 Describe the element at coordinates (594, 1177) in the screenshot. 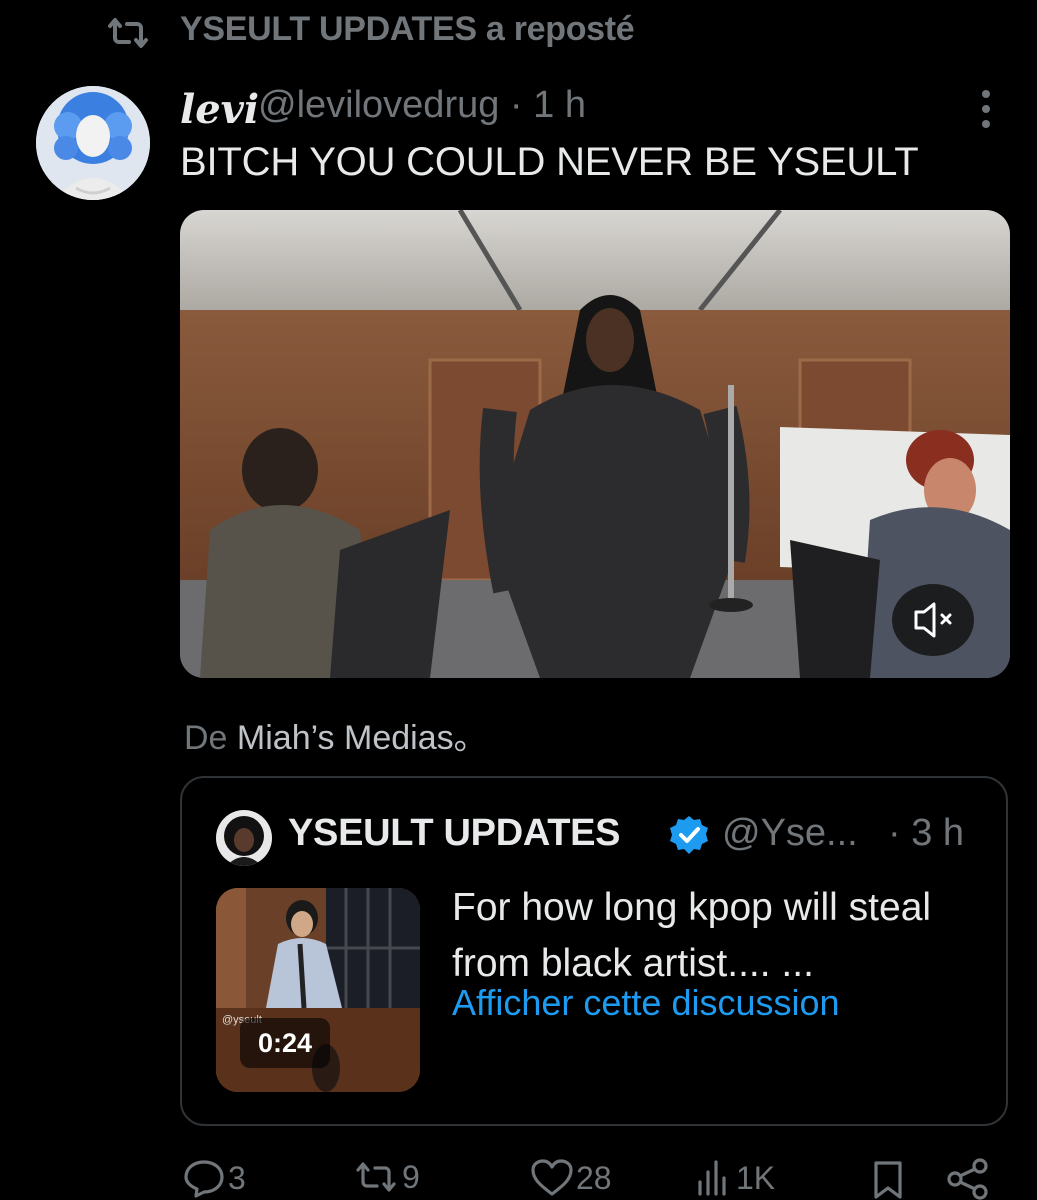

I see `like-count: 28` at that location.